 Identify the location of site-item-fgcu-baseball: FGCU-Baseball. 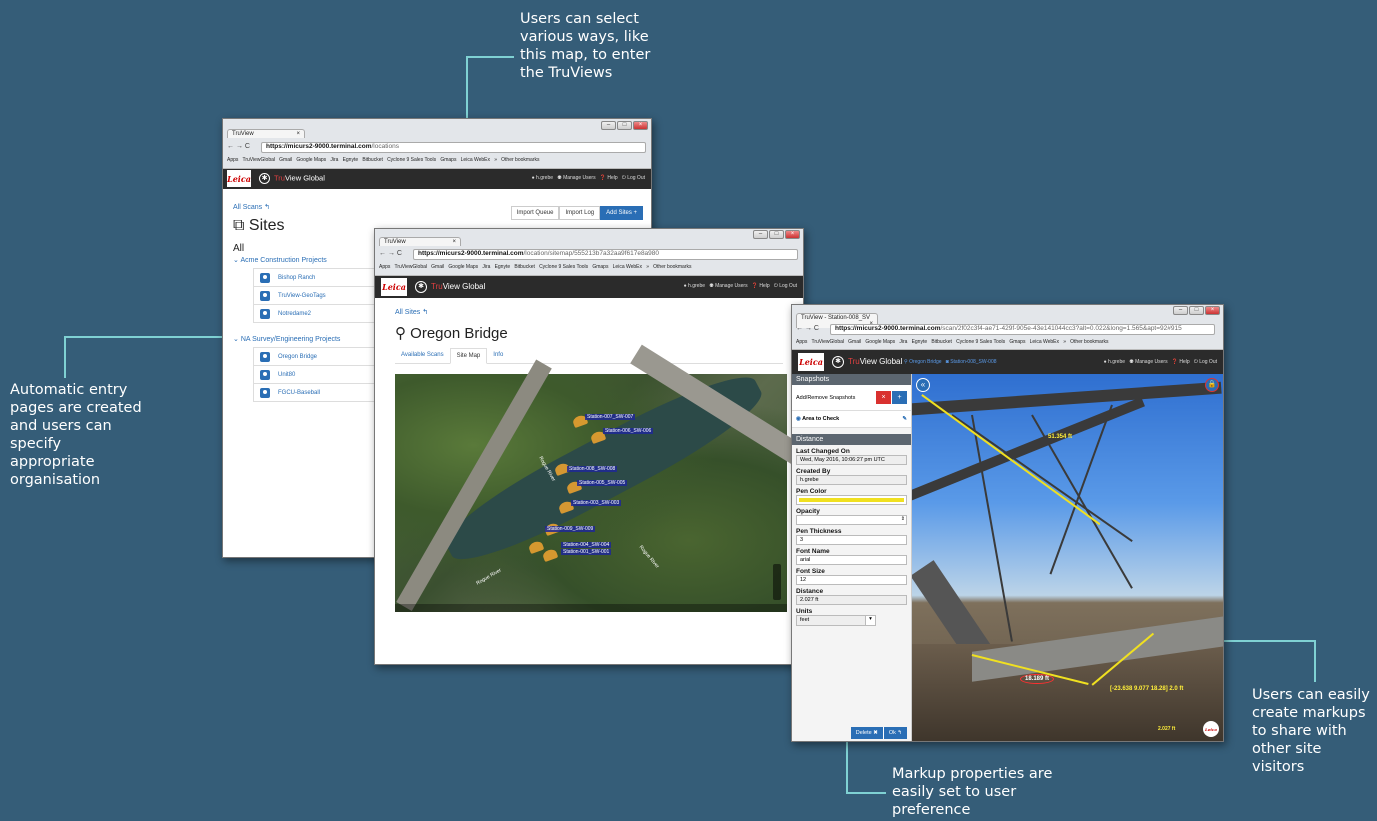
(323, 393).